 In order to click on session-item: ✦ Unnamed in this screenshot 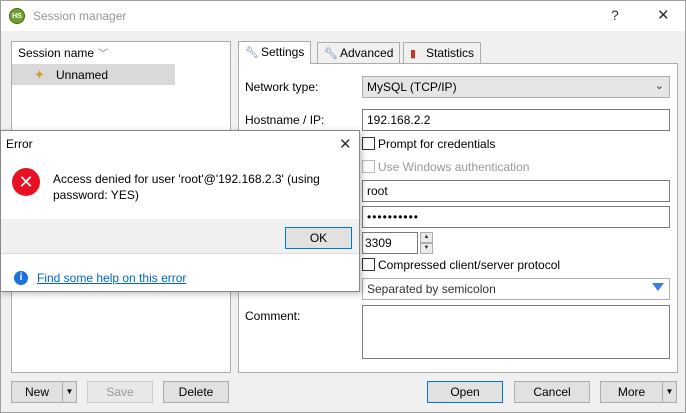, I will do `click(93, 74)`.